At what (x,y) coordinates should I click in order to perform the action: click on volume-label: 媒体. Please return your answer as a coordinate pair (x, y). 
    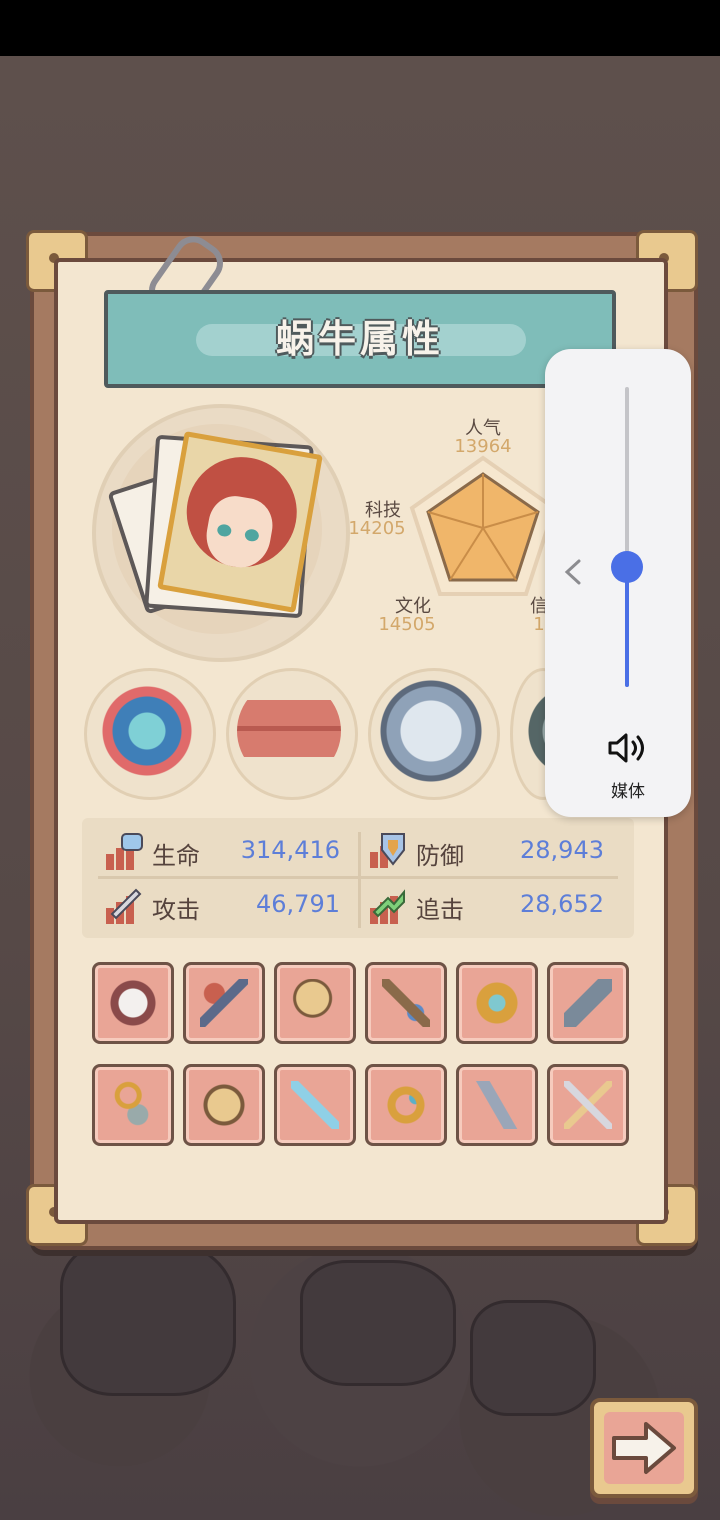
    Looking at the image, I should click on (628, 792).